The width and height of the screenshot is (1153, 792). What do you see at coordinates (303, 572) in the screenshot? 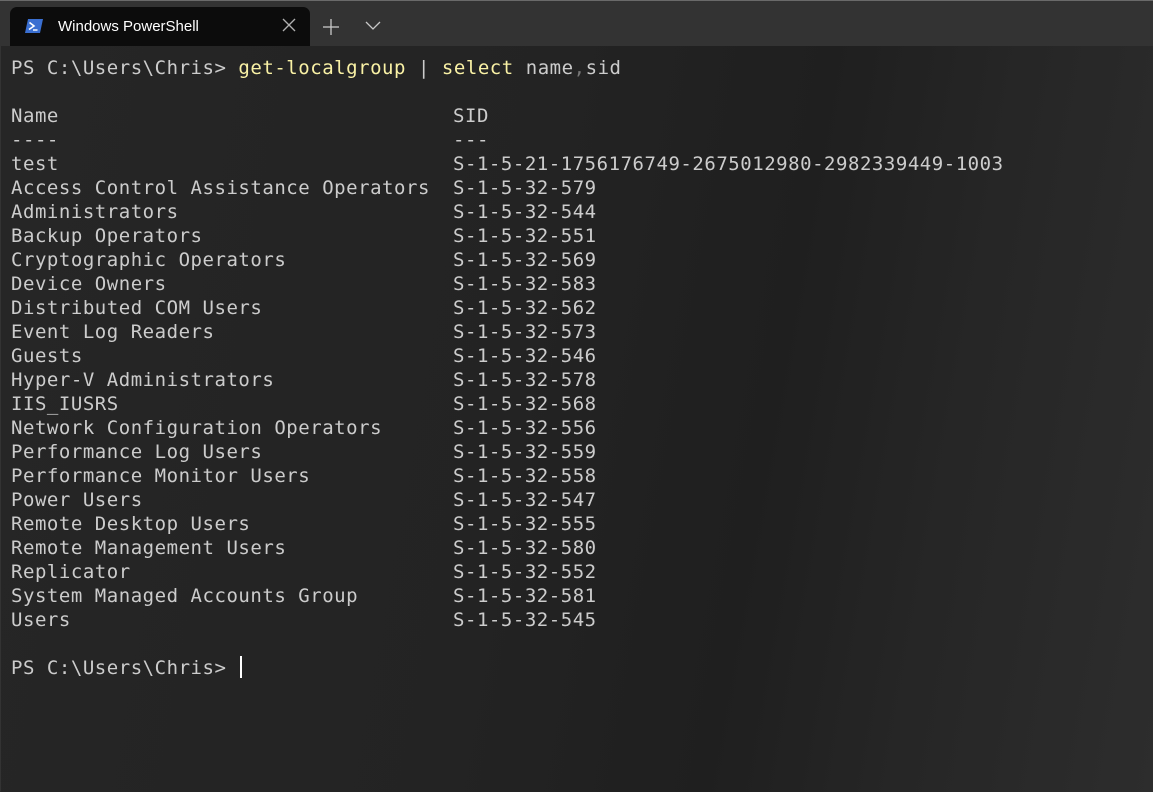
I see `table-row: Replicator S-1-5-32-552` at bounding box center [303, 572].